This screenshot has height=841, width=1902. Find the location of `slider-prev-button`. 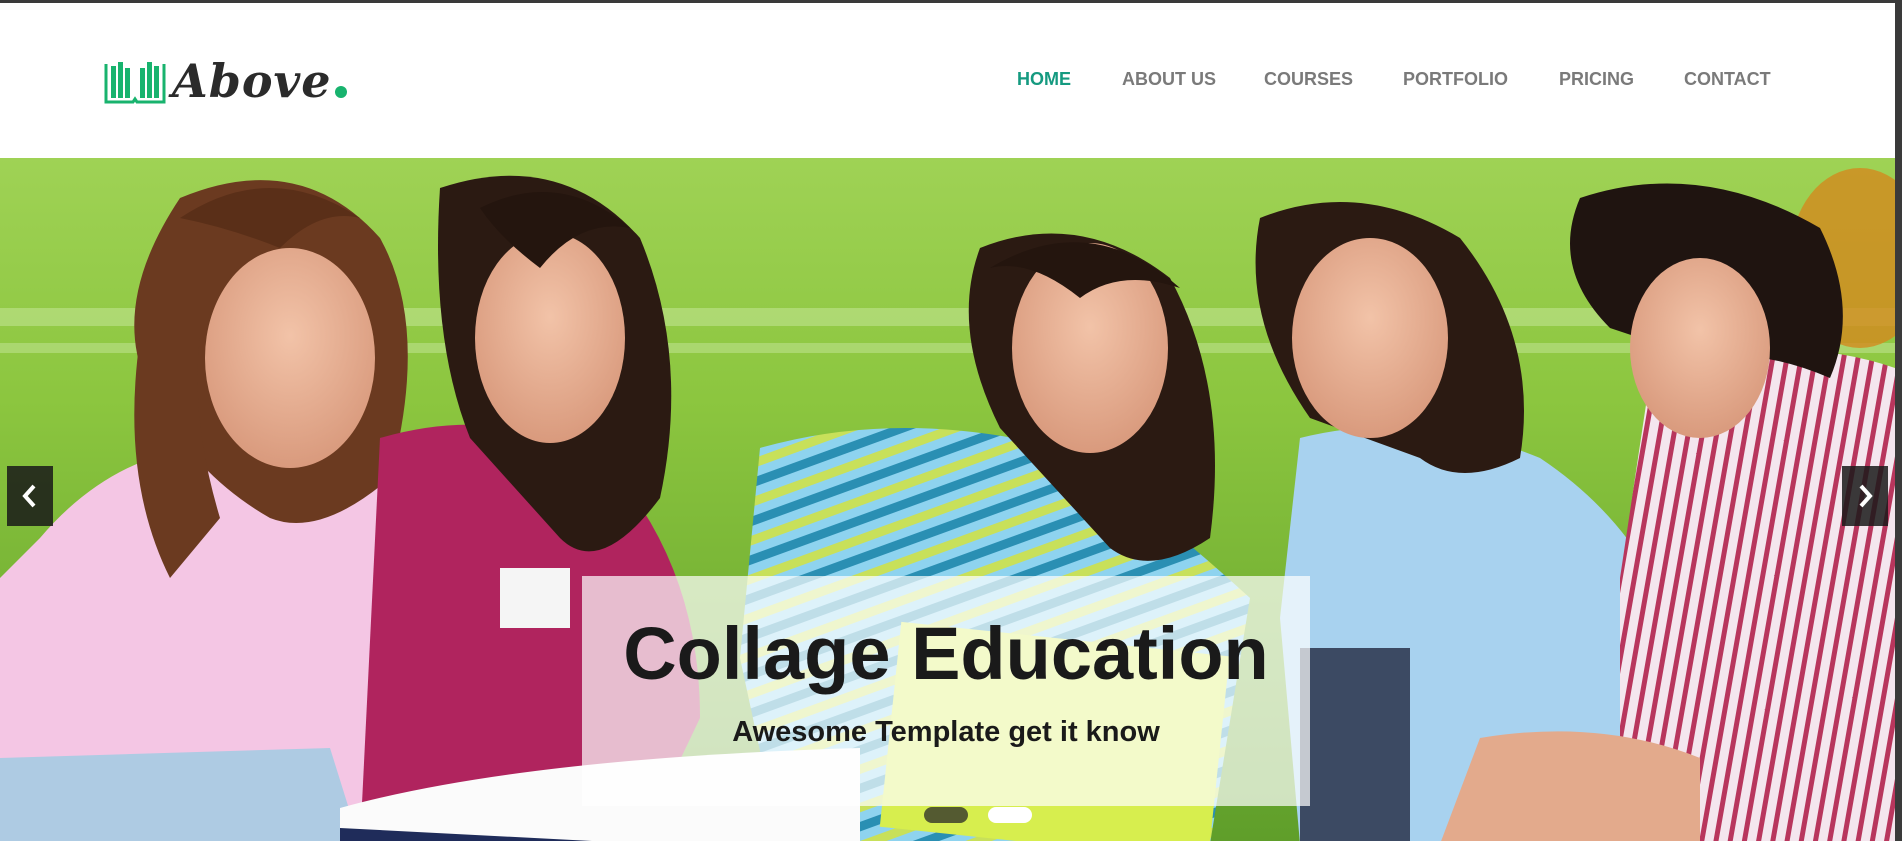

slider-prev-button is located at coordinates (30, 496).